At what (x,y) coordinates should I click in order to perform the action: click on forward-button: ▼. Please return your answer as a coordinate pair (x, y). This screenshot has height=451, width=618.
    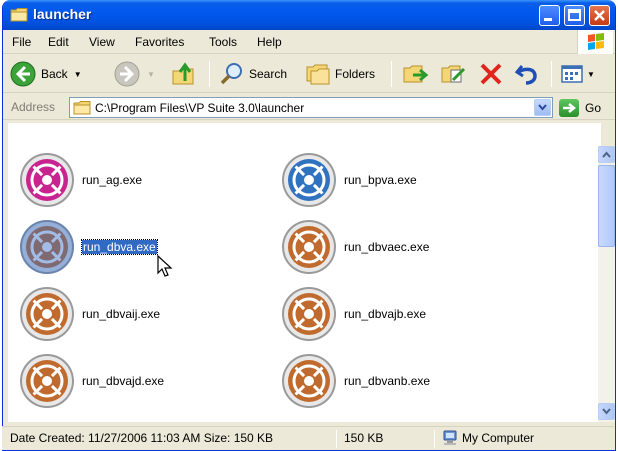
    Looking at the image, I should click on (134, 74).